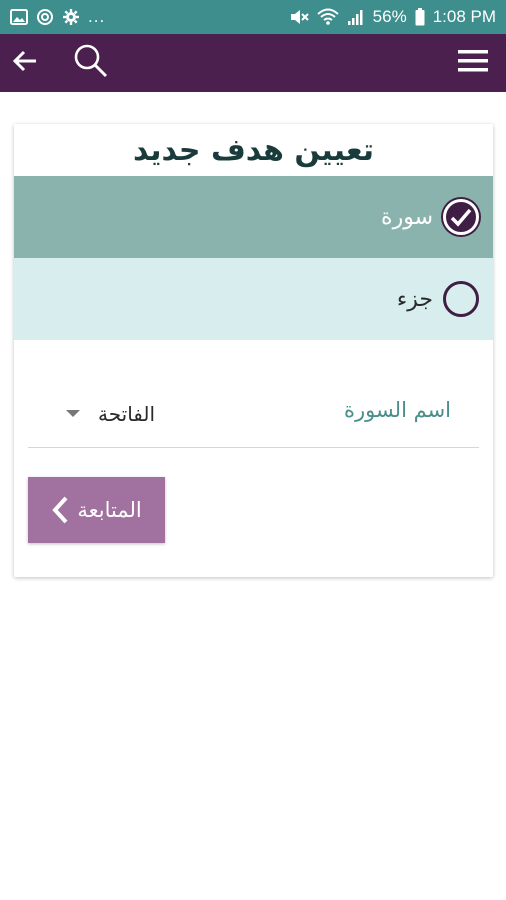 The image size is (506, 900). I want to click on continue-label: المتابعة, so click(109, 510).